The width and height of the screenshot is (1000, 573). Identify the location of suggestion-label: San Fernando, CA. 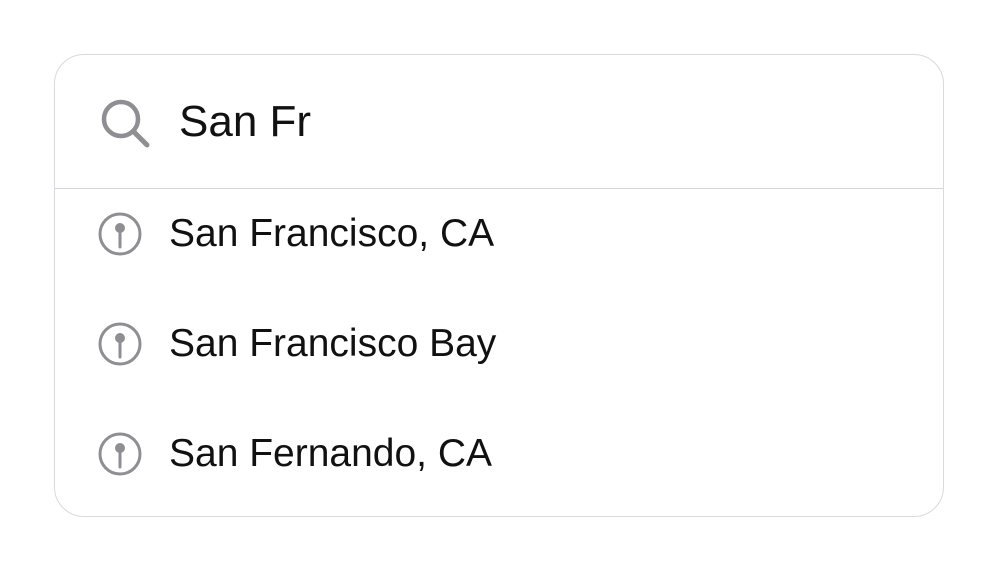
(331, 453).